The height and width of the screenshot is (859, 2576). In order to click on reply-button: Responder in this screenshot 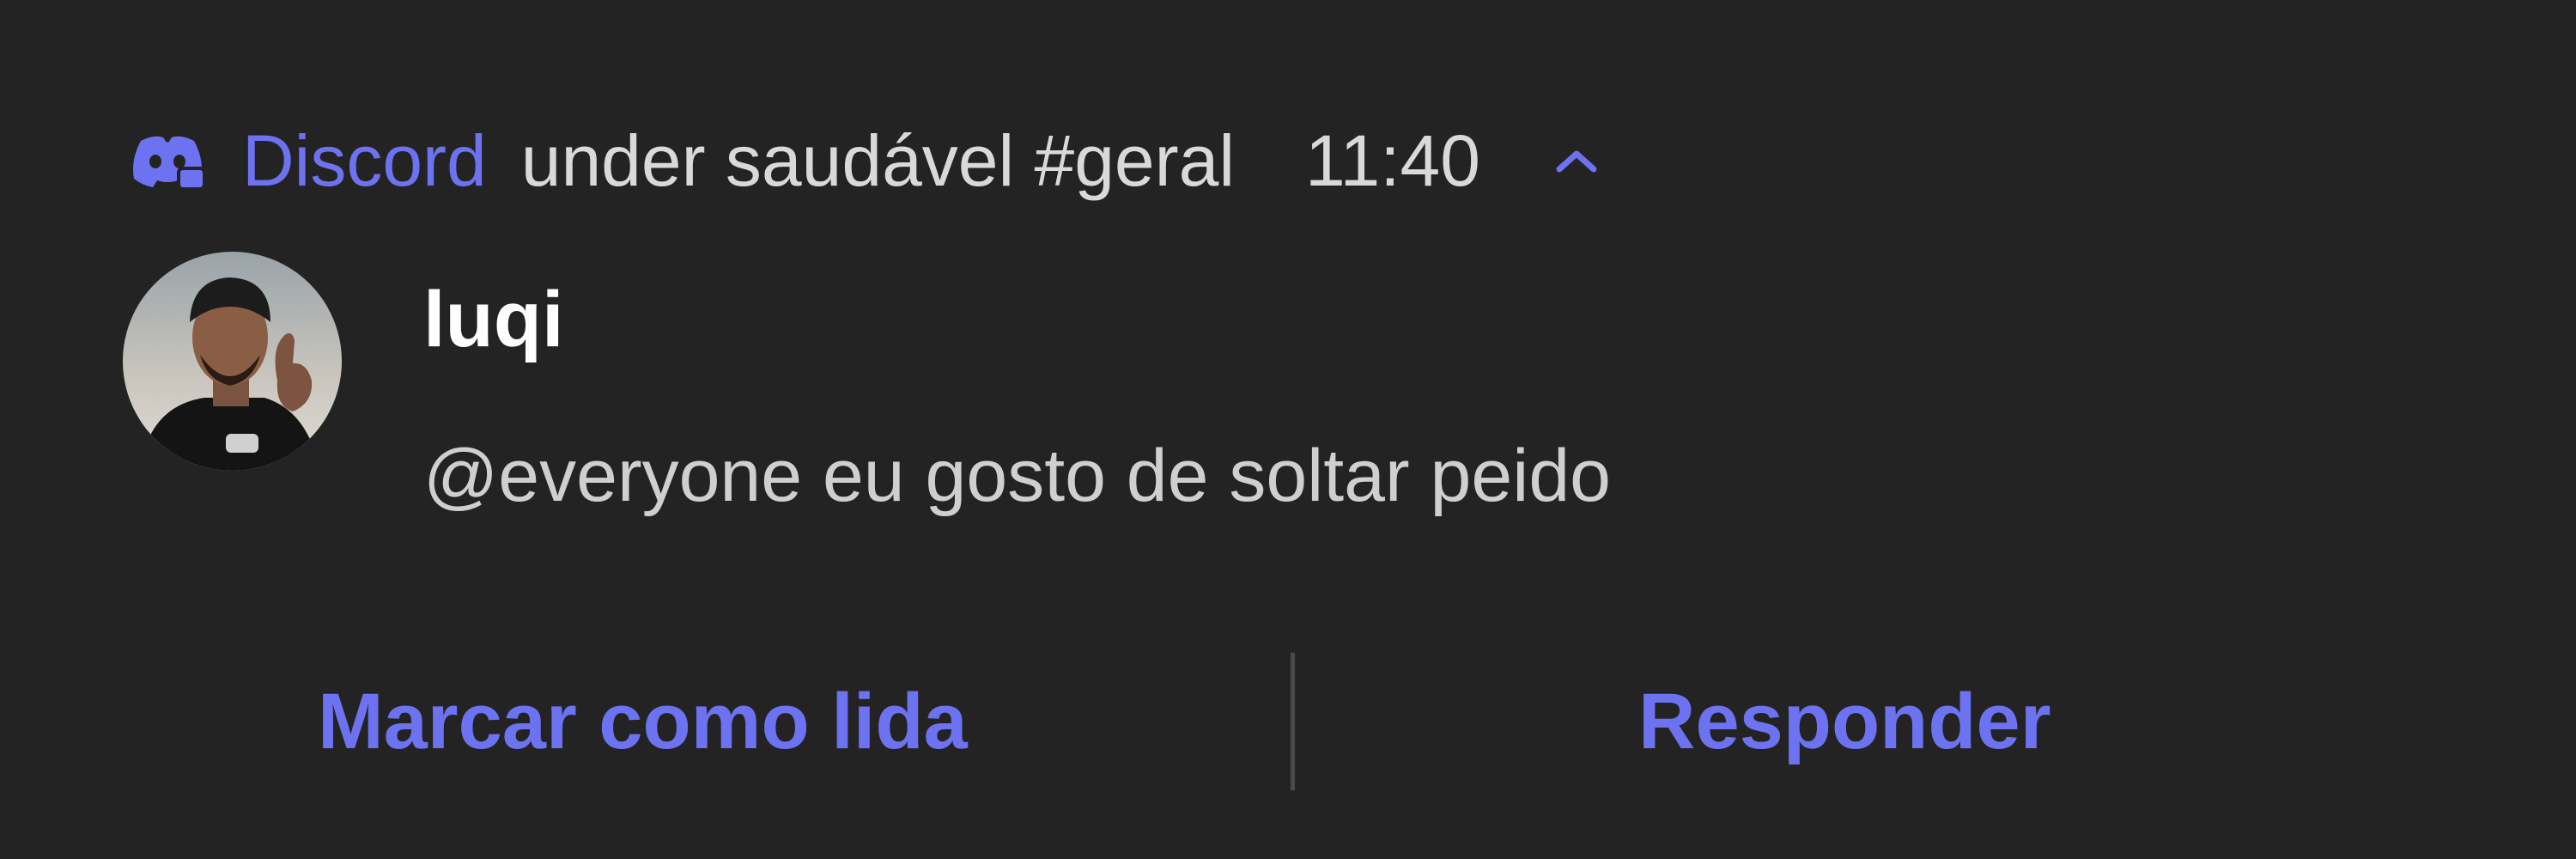, I will do `click(1844, 722)`.